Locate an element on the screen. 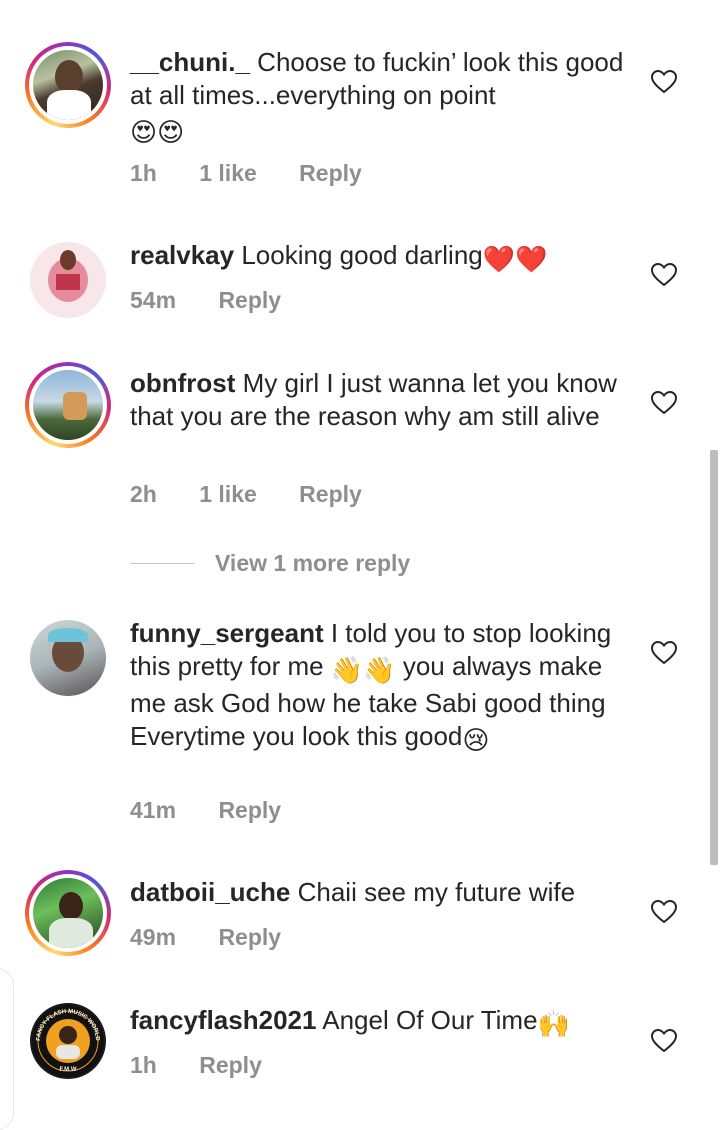  comment-username: obnfrost is located at coordinates (182, 383).